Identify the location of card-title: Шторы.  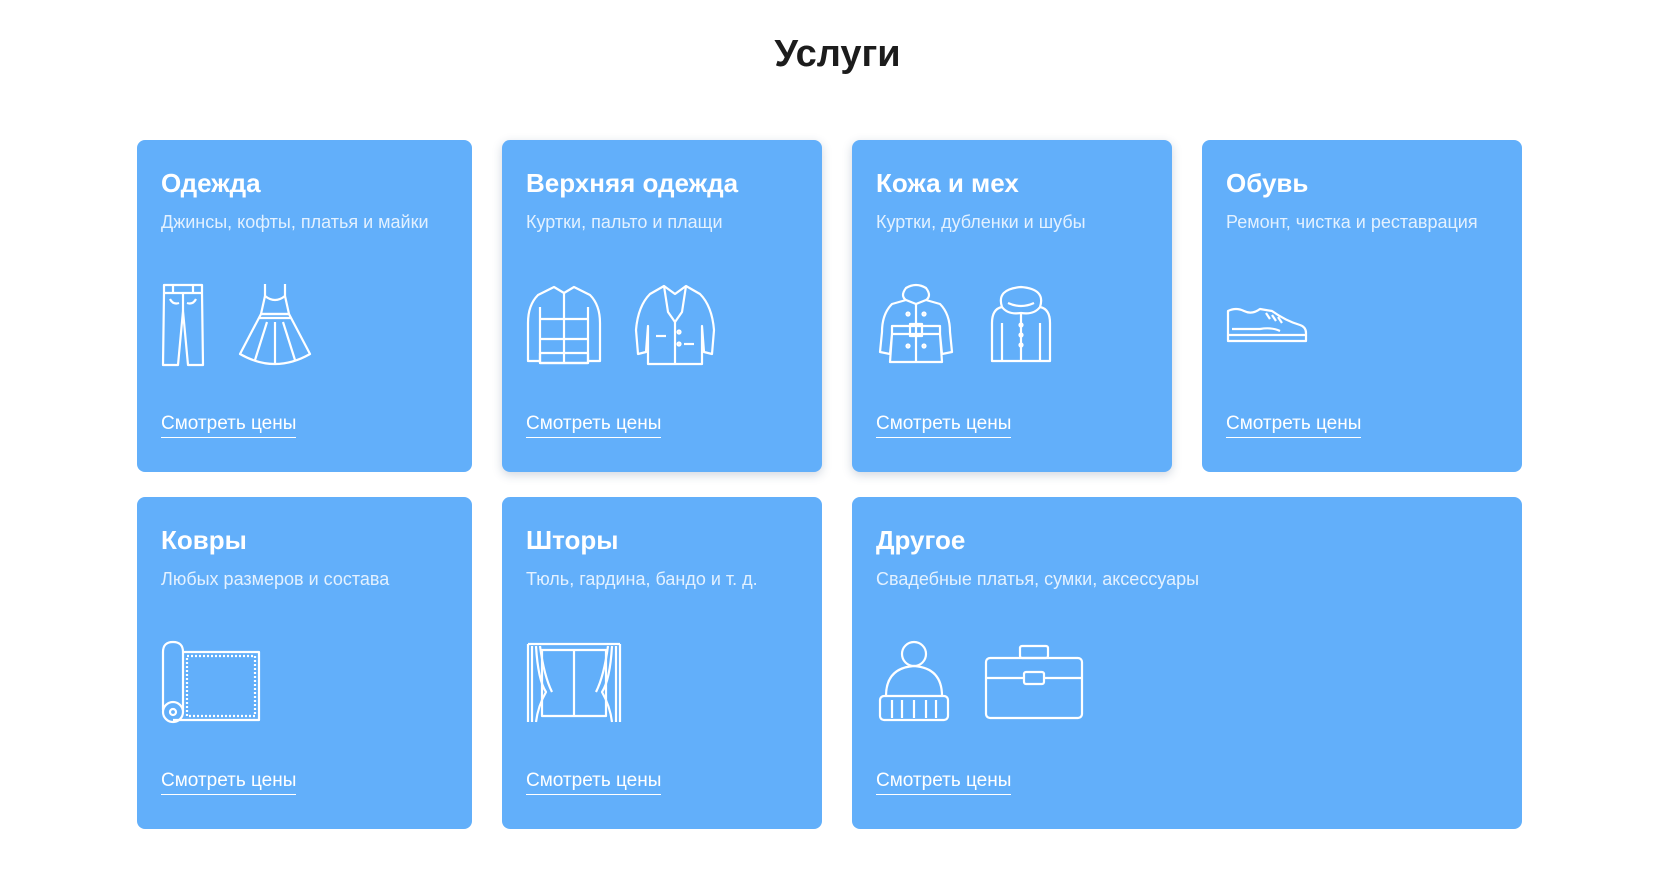
(572, 540).